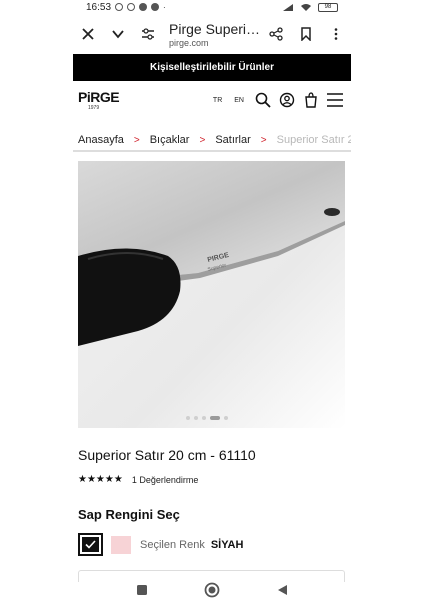 The height and width of the screenshot is (600, 424). I want to click on carousel-dot-active, so click(215, 418).